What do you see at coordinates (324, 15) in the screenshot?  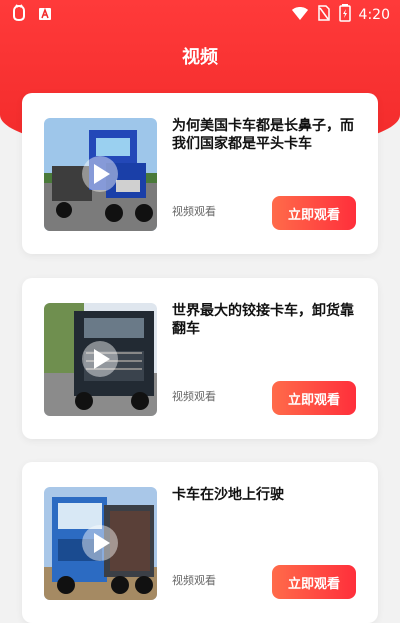 I see `sim-icon` at bounding box center [324, 15].